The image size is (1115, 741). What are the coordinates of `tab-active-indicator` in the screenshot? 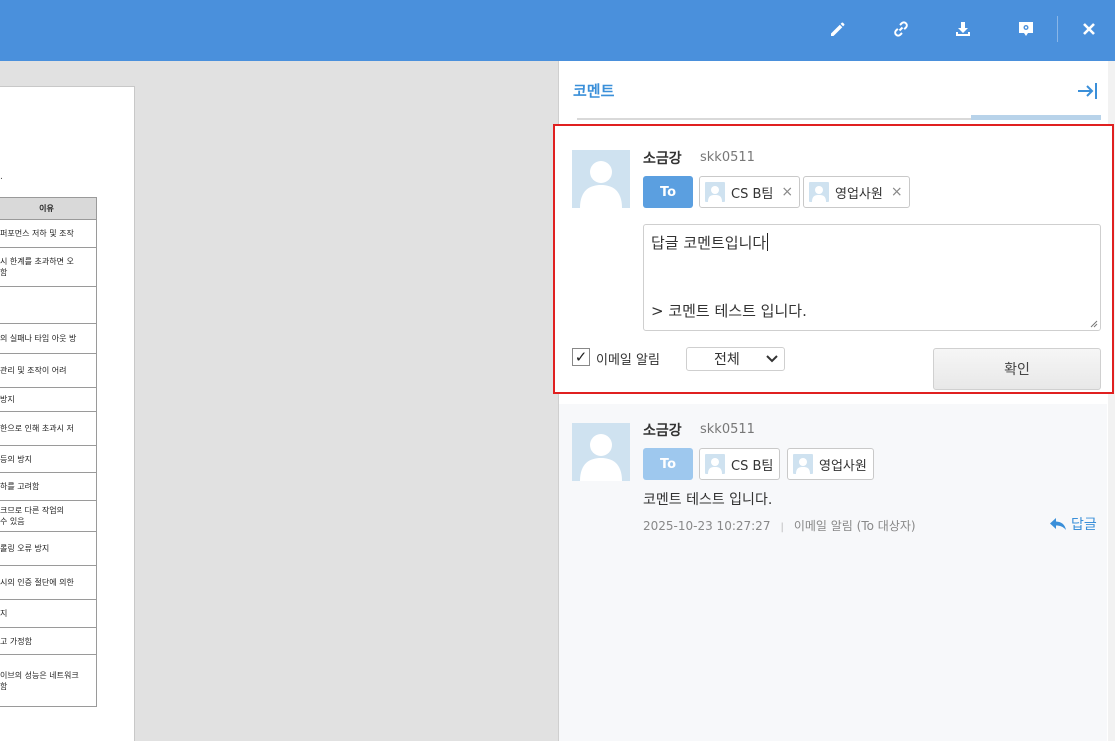 It's located at (1036, 117).